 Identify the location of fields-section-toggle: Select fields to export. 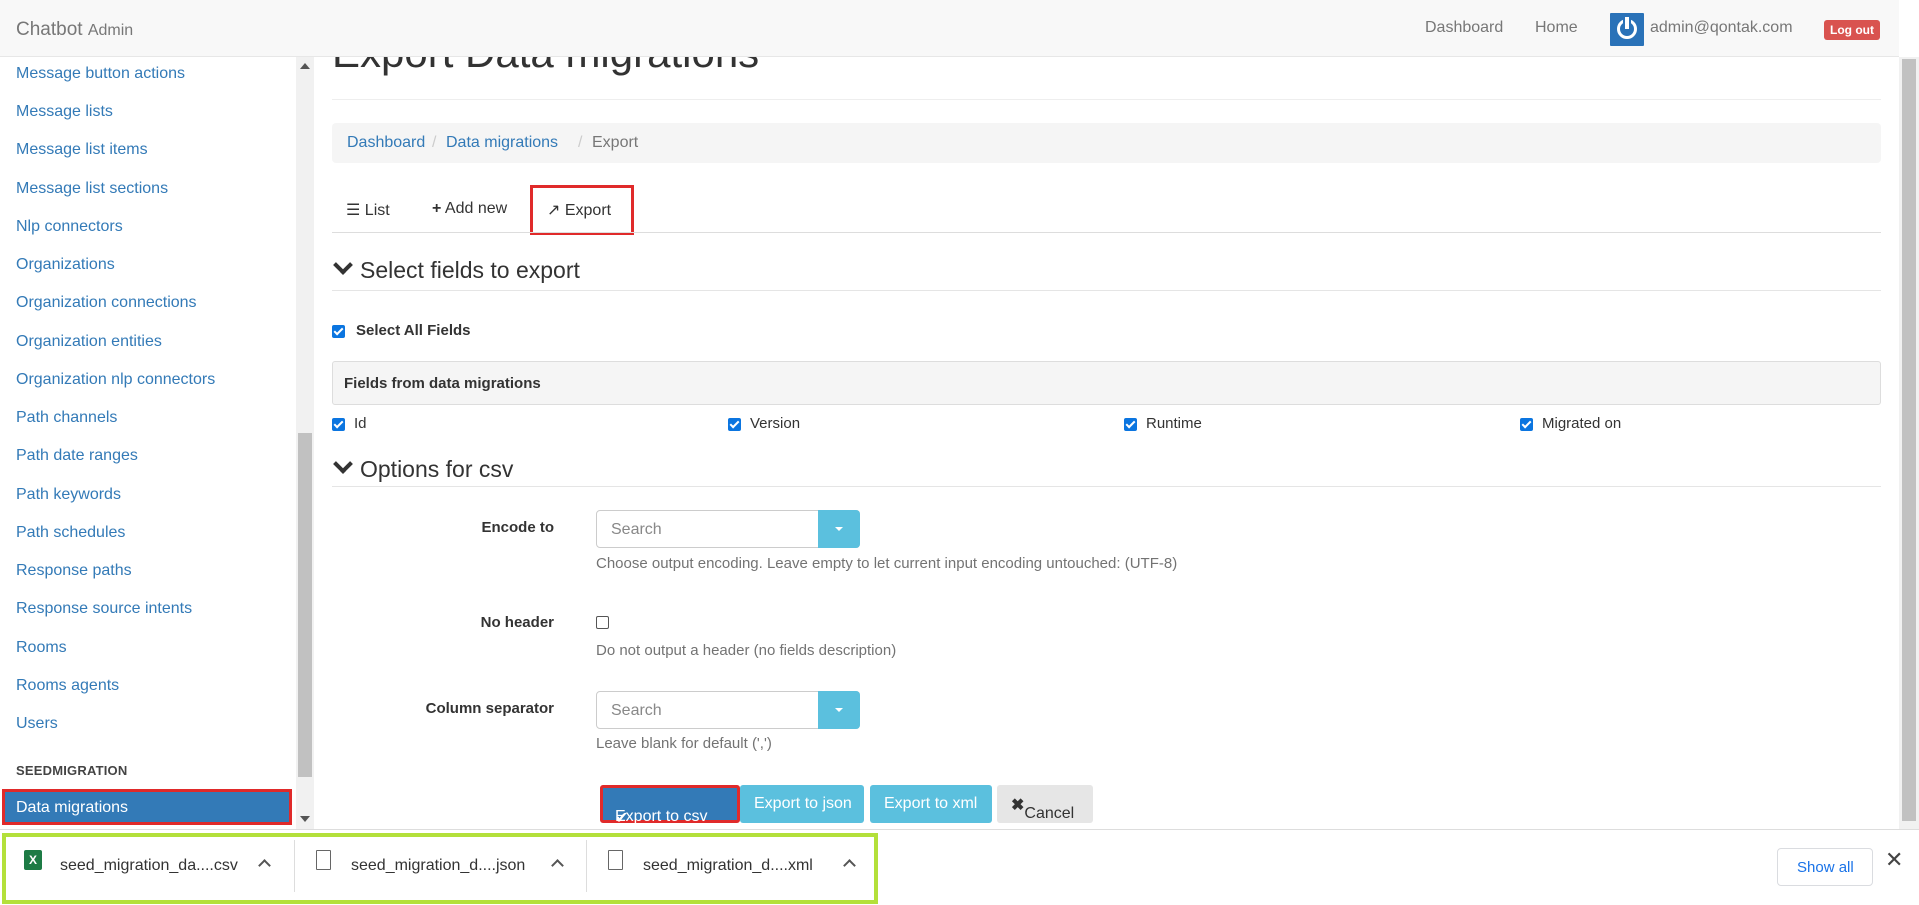
(456, 269).